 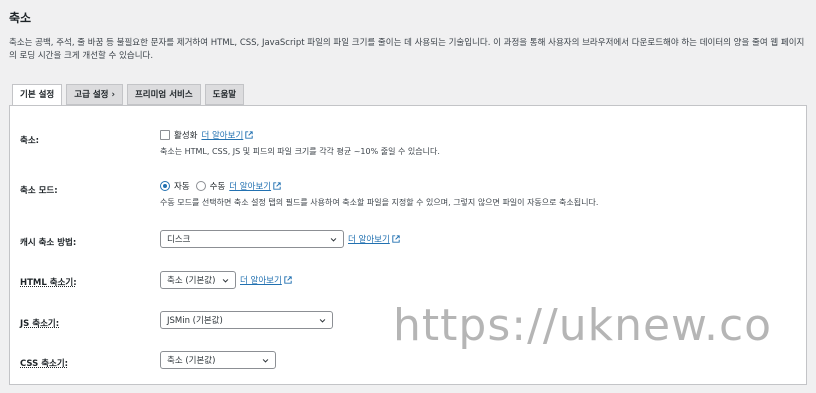 I want to click on js-minifier-label: JS 축소기:, so click(x=40, y=324).